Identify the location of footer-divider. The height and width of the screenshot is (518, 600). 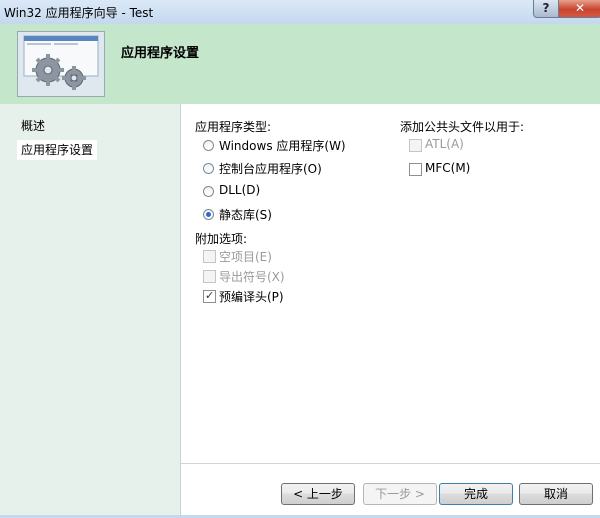
(390, 463).